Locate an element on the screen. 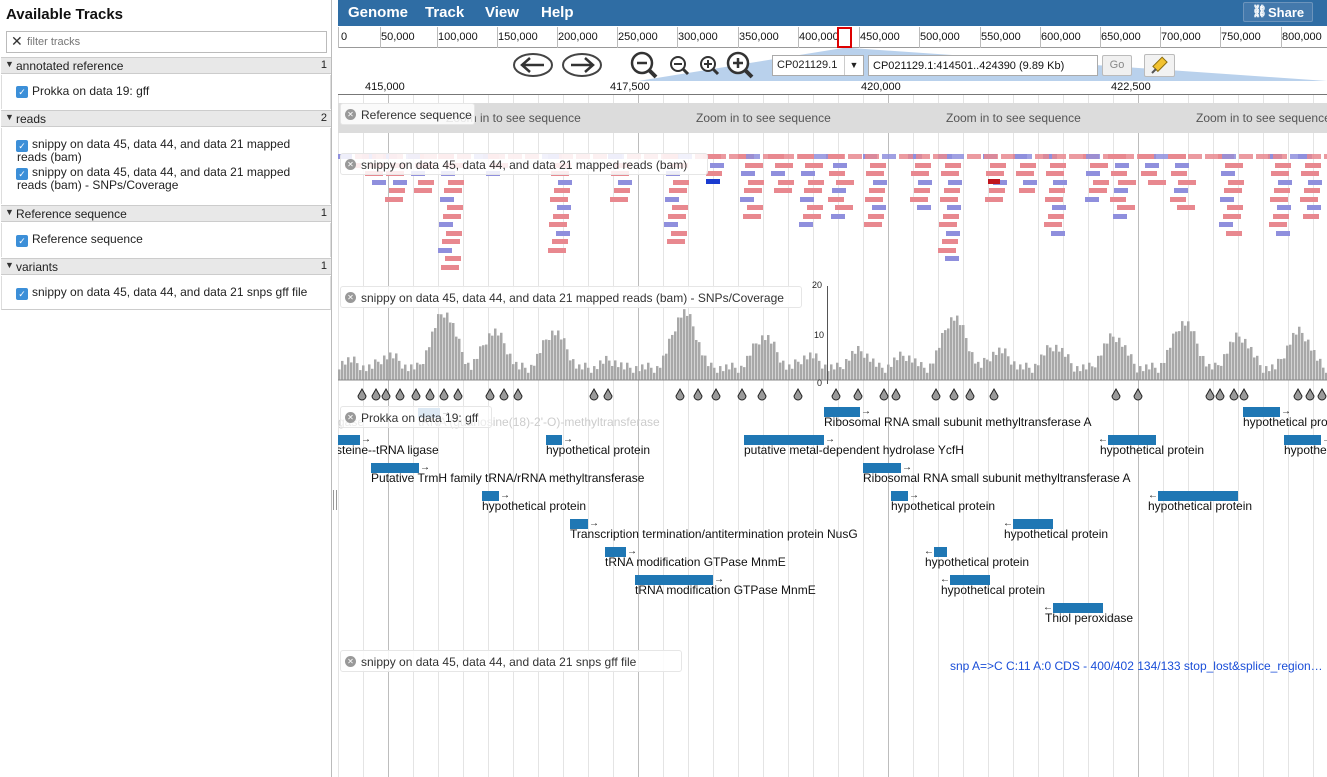  menu-genome: Genome is located at coordinates (378, 12).